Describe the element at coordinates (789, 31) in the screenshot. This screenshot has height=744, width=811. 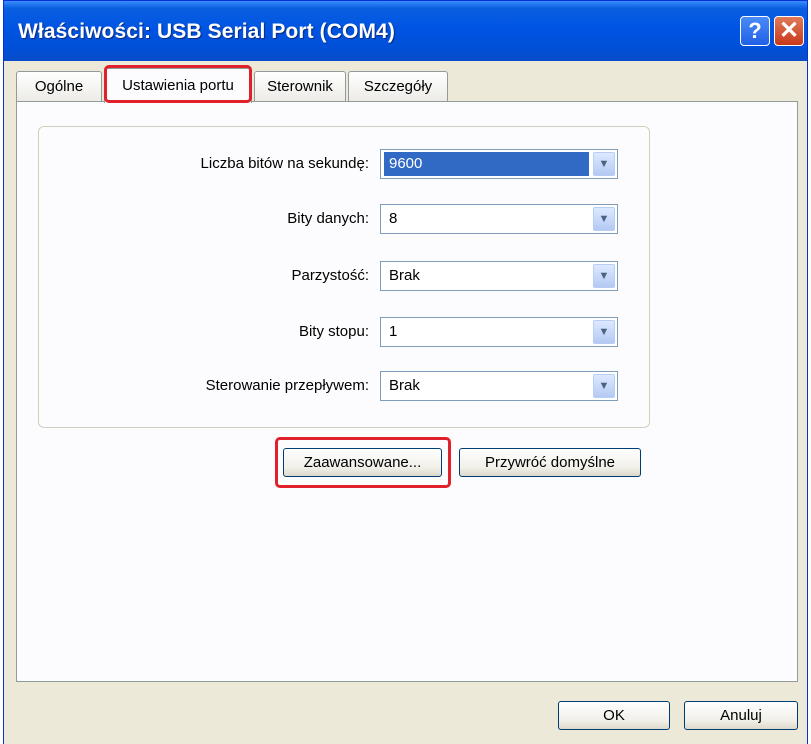
I see `close-button: ✕` at that location.